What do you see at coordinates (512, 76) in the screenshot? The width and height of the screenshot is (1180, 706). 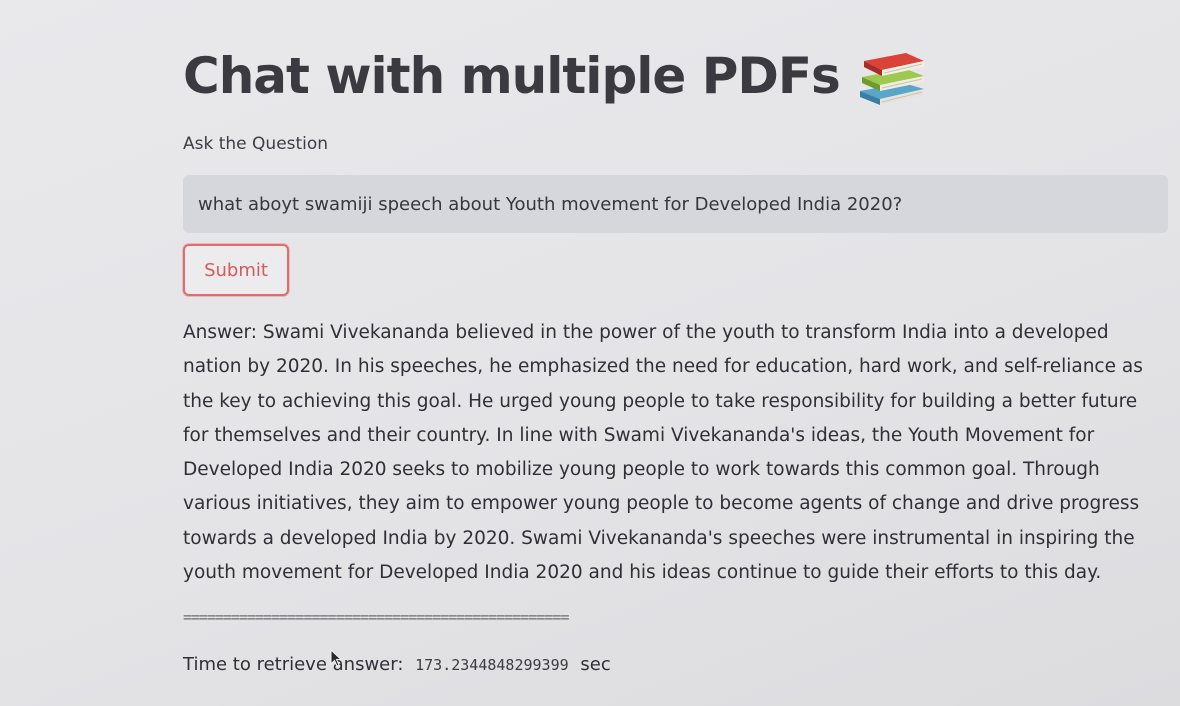 I see `page-title: Chat with multiple PDFs` at bounding box center [512, 76].